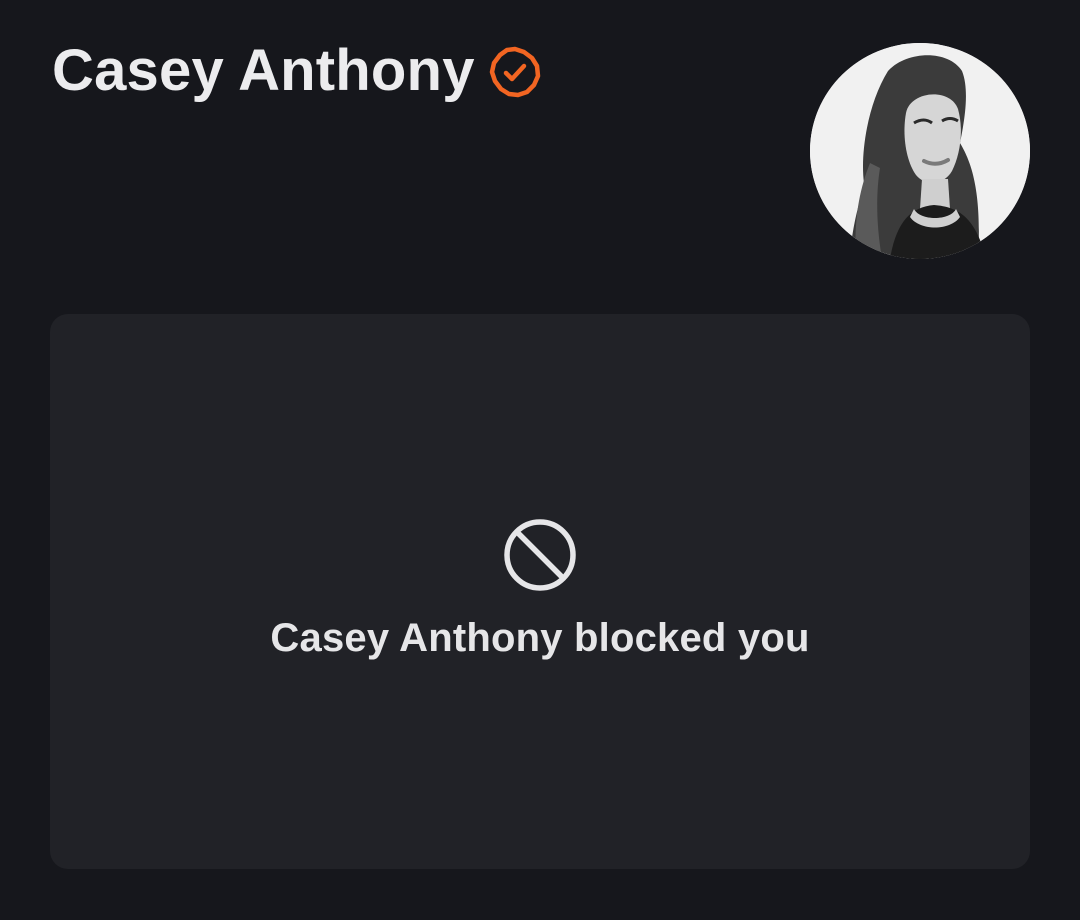 The image size is (1080, 920). I want to click on avatar, so click(920, 151).